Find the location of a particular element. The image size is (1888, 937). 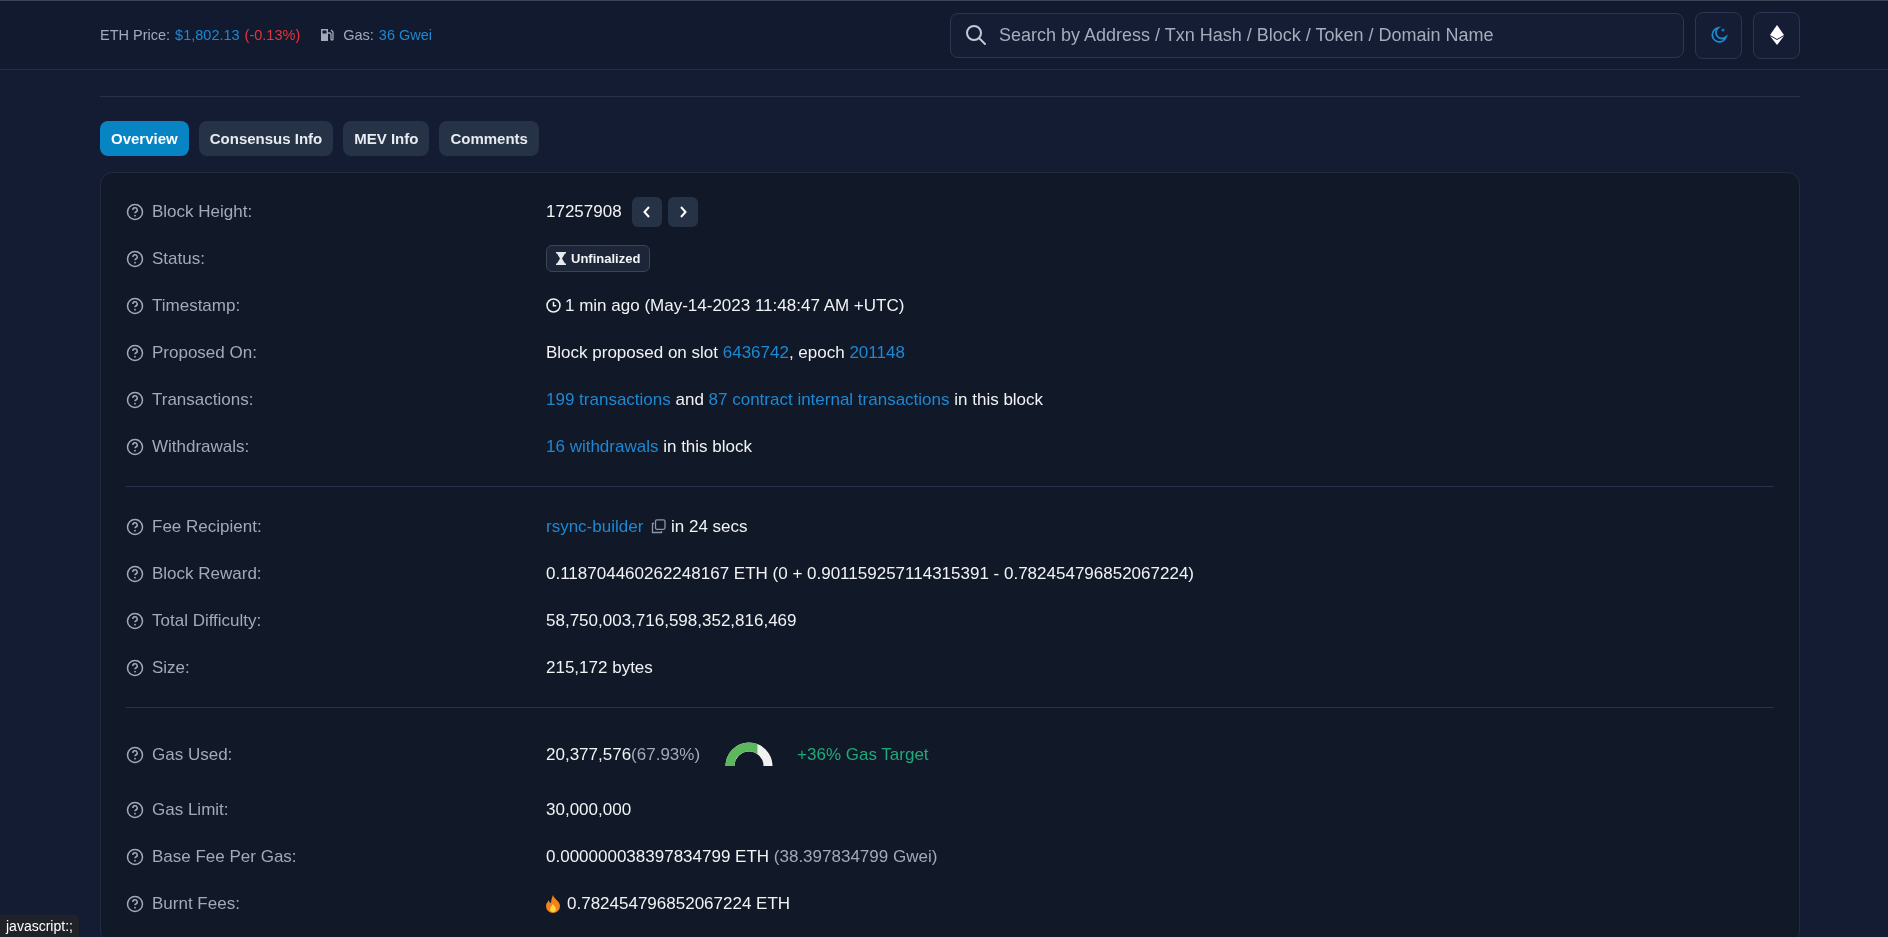

tab: Comments is located at coordinates (489, 138).